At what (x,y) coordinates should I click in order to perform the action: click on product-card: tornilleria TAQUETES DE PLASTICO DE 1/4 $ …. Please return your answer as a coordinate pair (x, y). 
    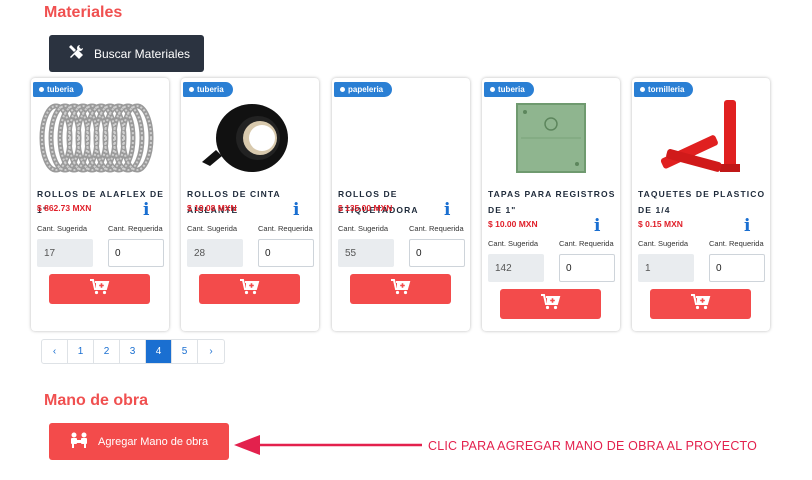
    Looking at the image, I should click on (701, 204).